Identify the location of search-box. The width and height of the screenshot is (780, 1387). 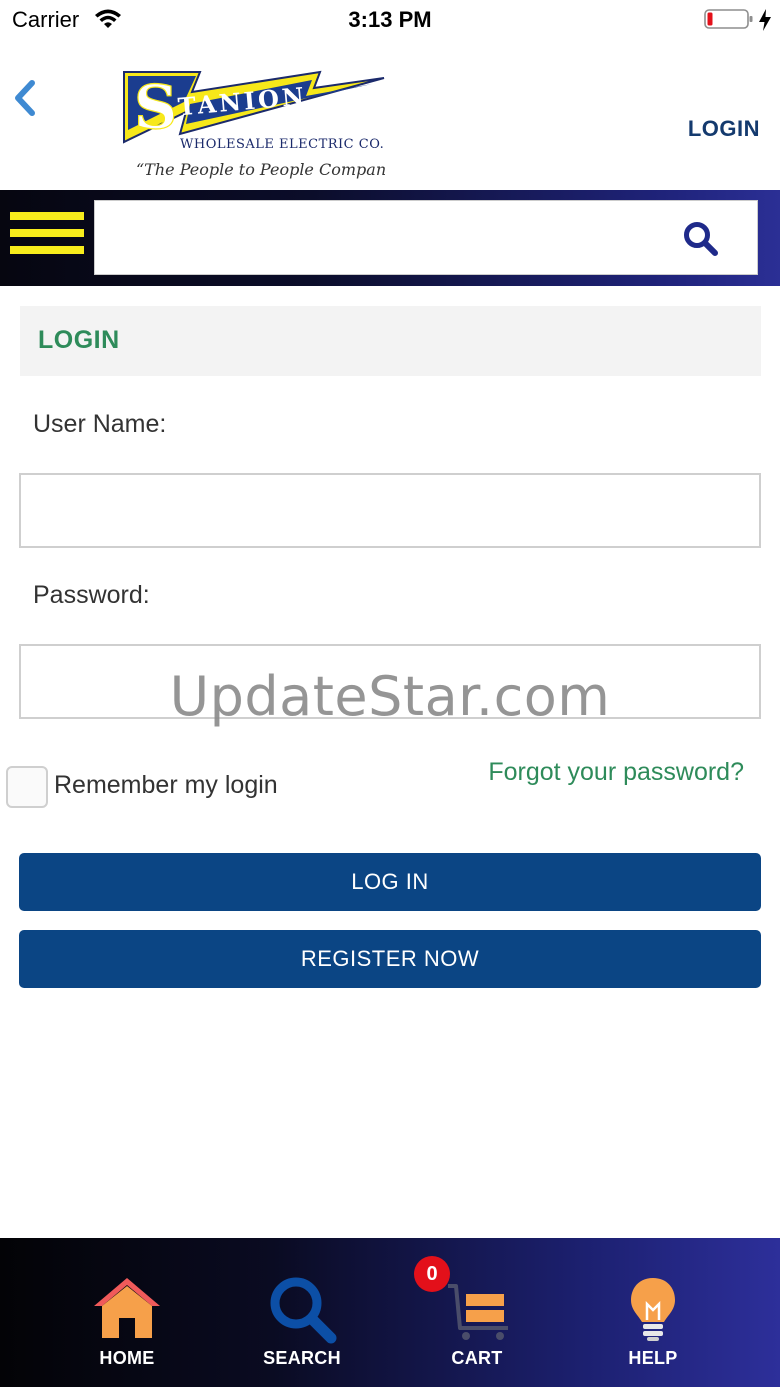
(426, 237).